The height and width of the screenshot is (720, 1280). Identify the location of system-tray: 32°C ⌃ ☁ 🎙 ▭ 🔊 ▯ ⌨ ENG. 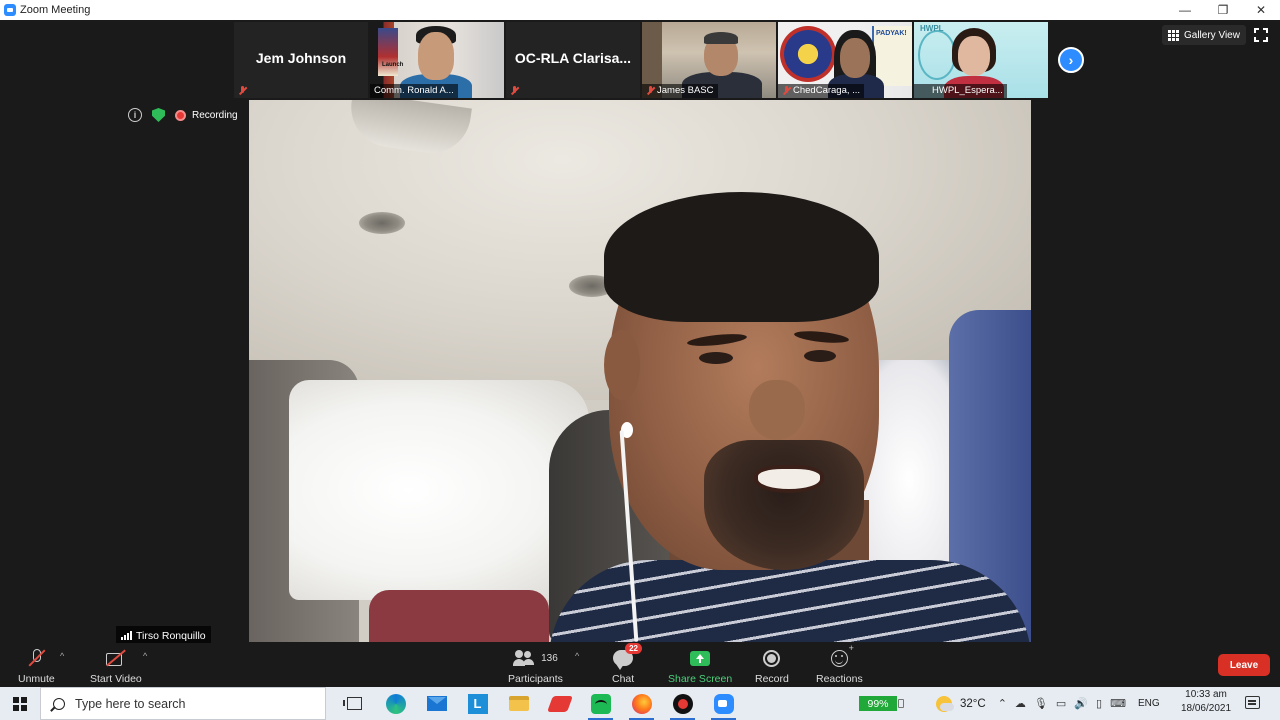
(1048, 703).